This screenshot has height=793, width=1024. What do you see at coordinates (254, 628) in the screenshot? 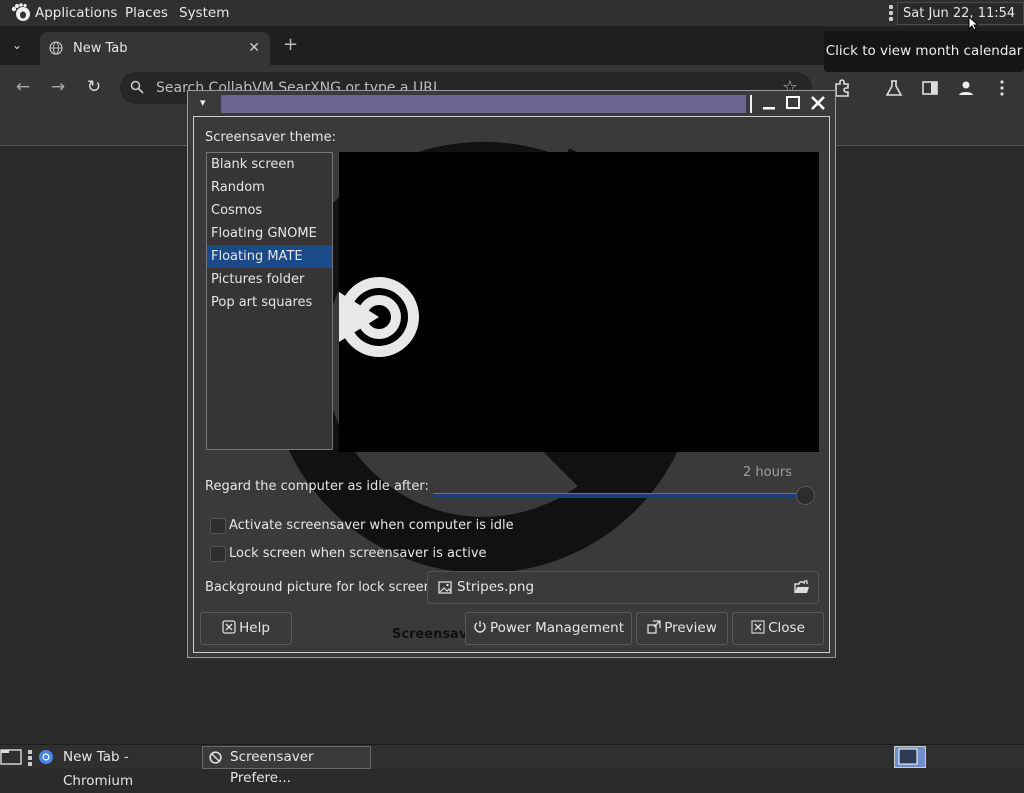
I see `help-button-label: Help` at bounding box center [254, 628].